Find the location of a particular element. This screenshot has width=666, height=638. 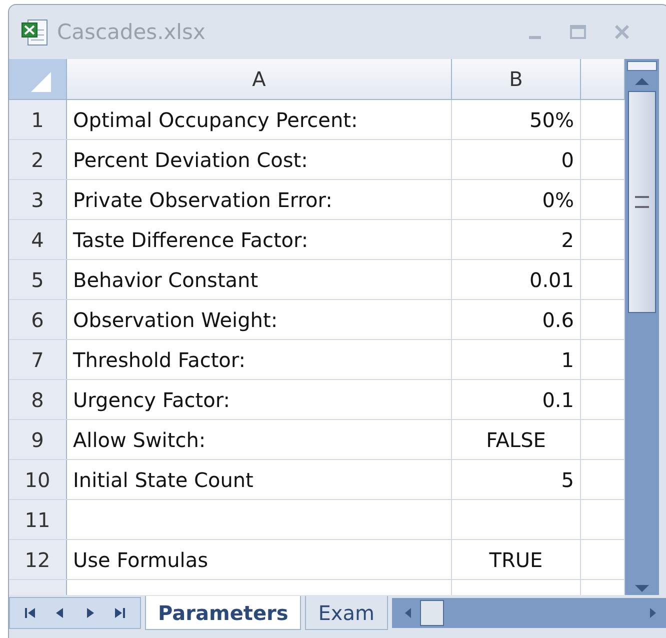

table-cell: Allow Switch: is located at coordinates (259, 439).